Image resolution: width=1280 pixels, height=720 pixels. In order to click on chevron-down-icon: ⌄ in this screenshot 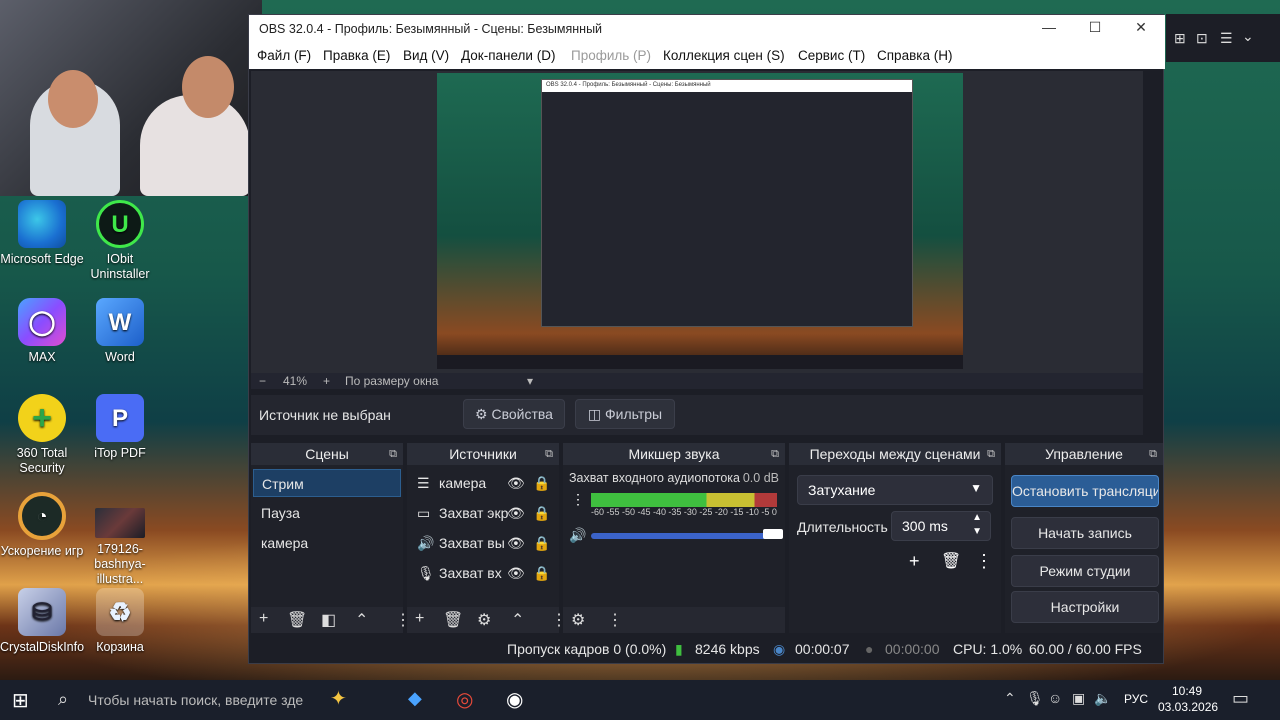, I will do `click(1248, 36)`.